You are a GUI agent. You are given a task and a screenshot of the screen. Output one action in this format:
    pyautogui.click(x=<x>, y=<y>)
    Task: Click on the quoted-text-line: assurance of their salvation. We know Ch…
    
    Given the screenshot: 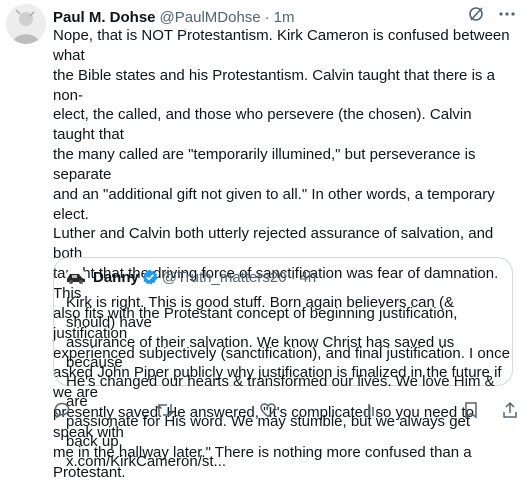 What is the action you would take?
    pyautogui.click(x=260, y=352)
    